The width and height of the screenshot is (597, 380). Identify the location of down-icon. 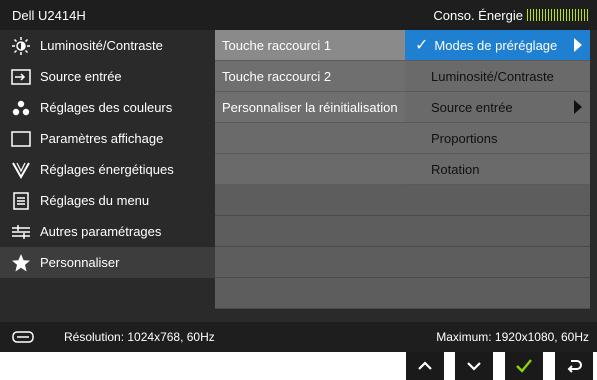
(474, 366).